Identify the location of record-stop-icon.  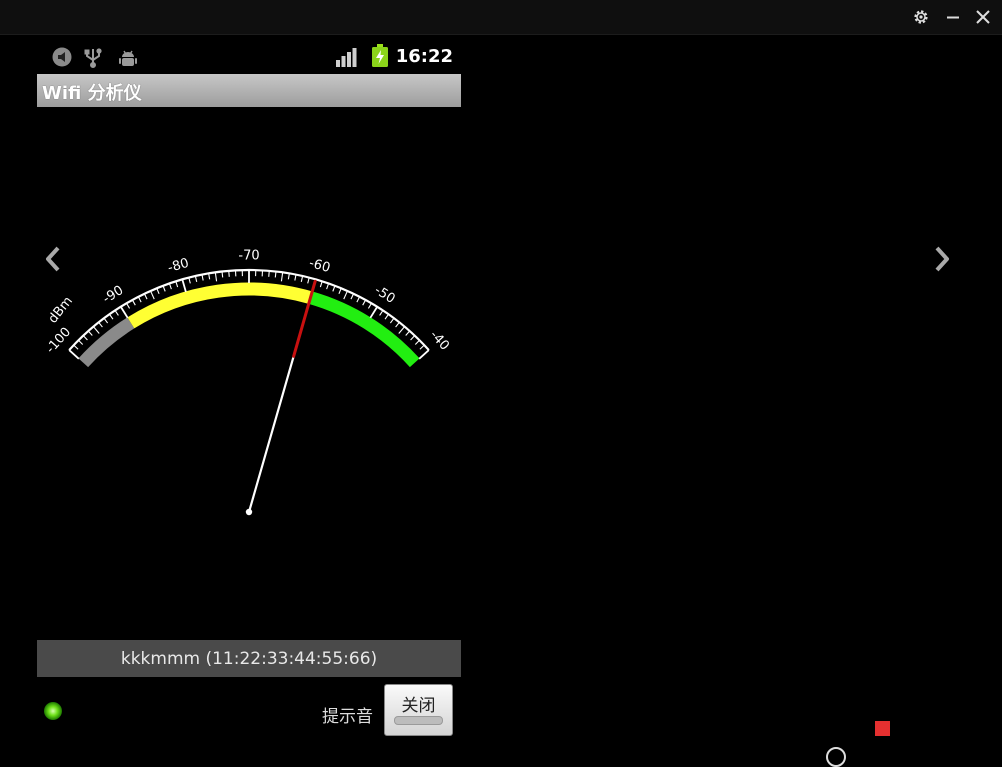
(882, 728).